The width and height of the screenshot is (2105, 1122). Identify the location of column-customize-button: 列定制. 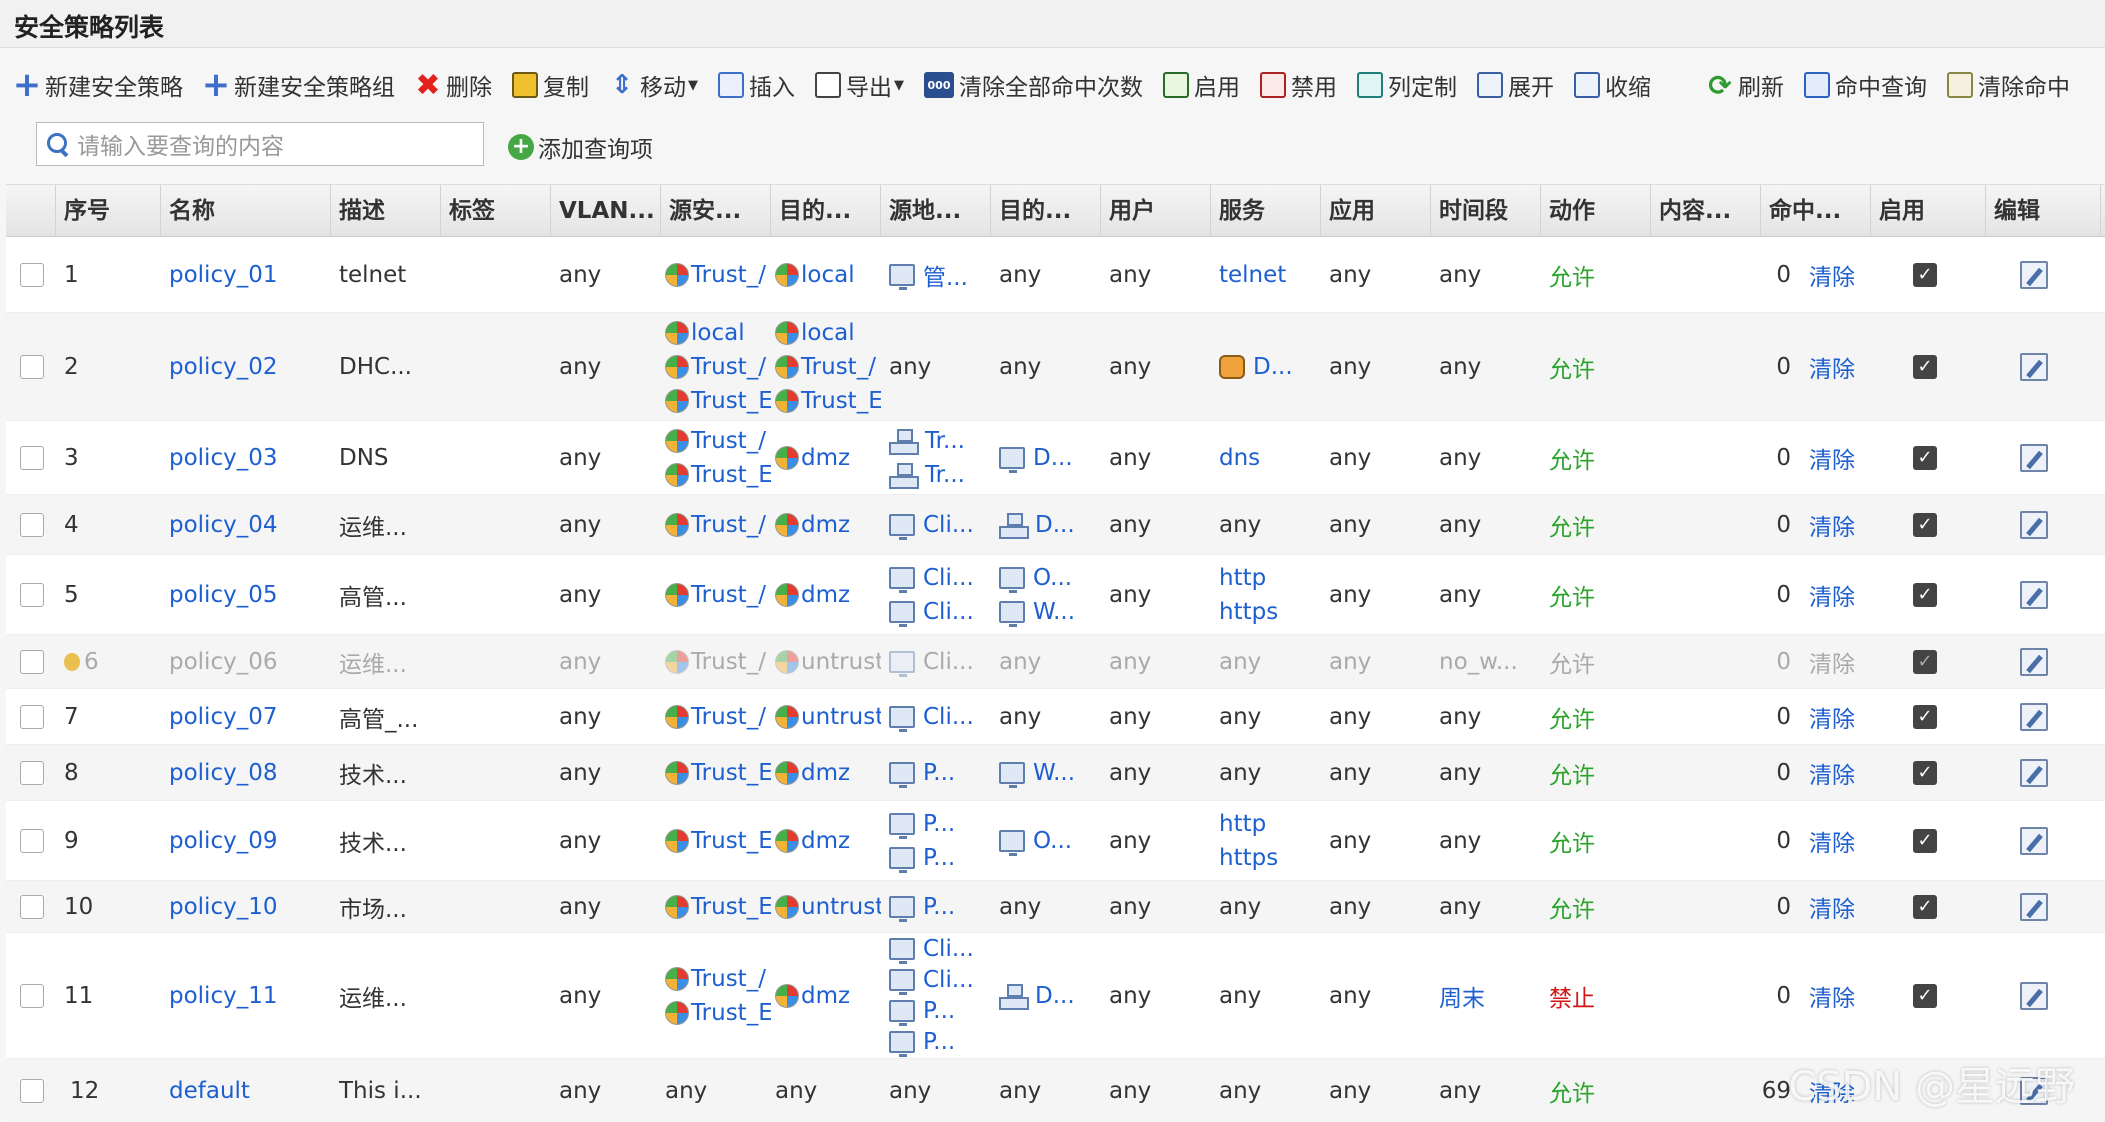
(1407, 85).